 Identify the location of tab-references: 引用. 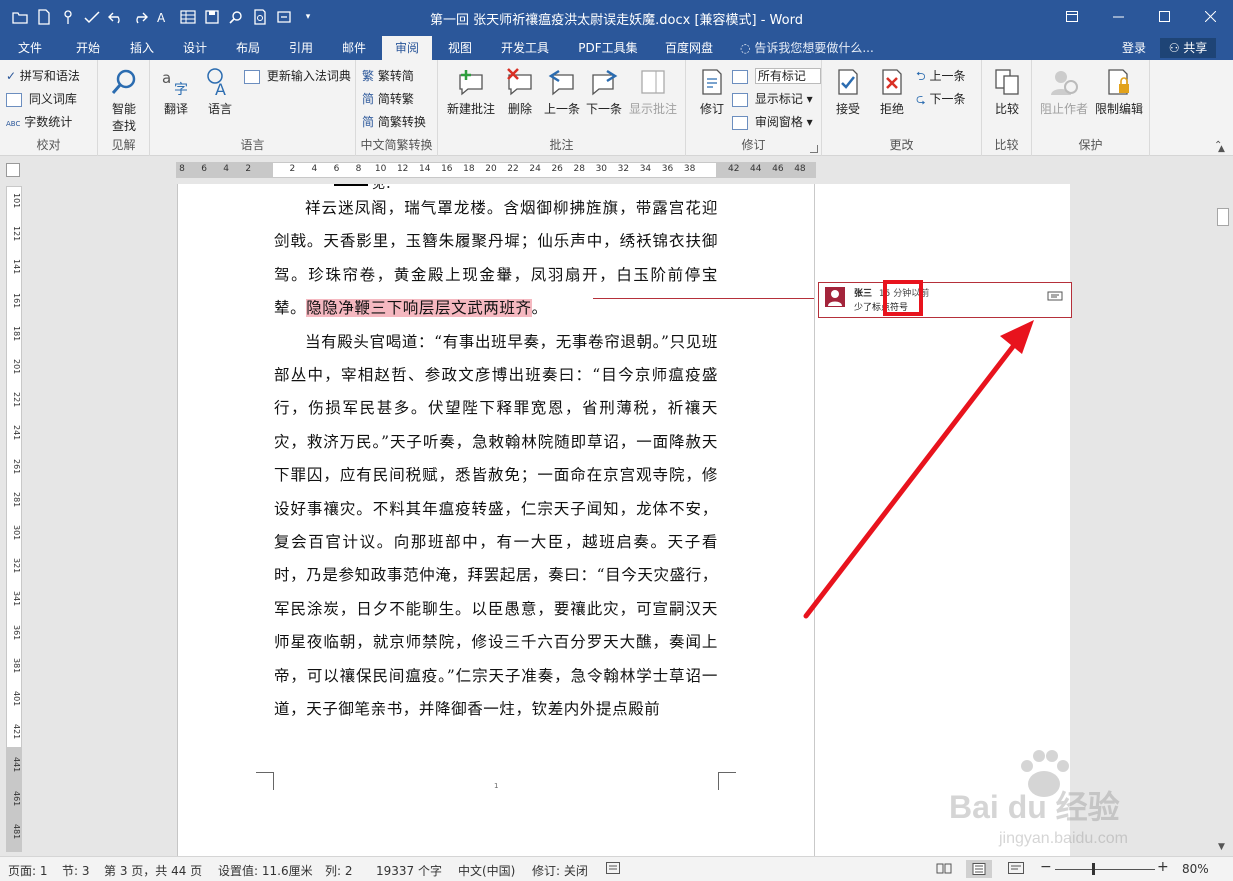
(301, 48).